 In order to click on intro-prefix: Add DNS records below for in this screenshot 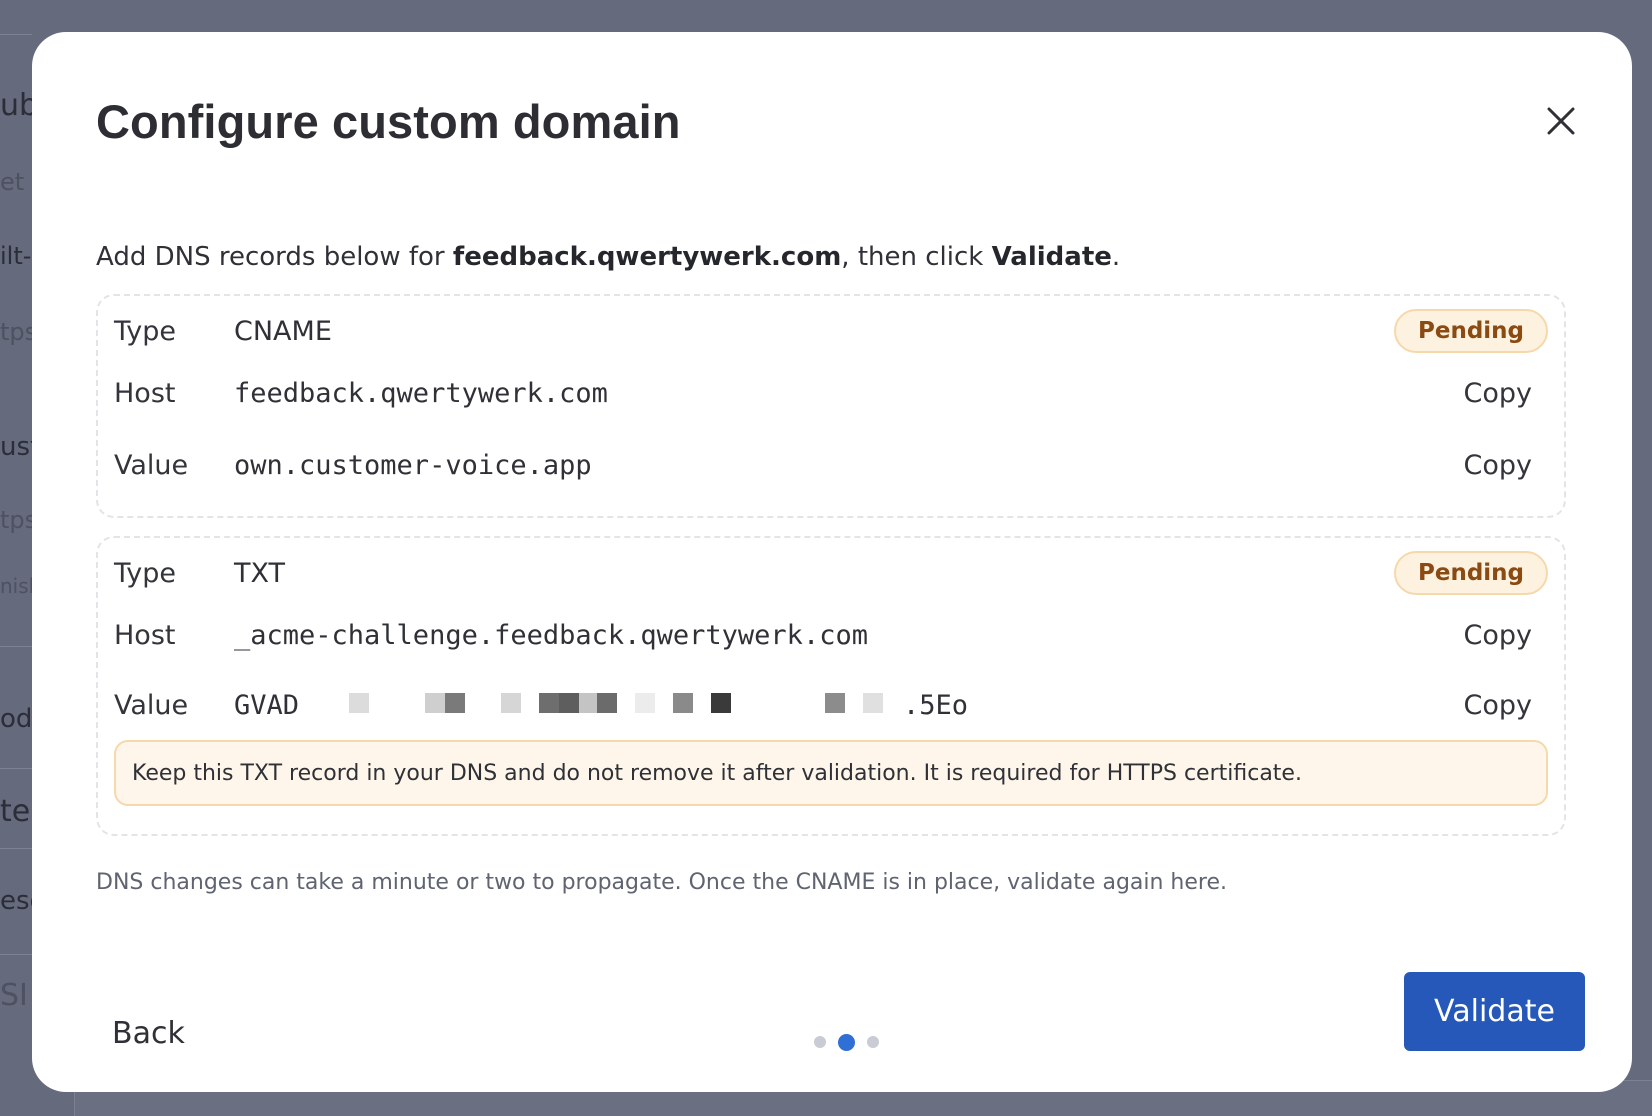, I will do `click(274, 257)`.